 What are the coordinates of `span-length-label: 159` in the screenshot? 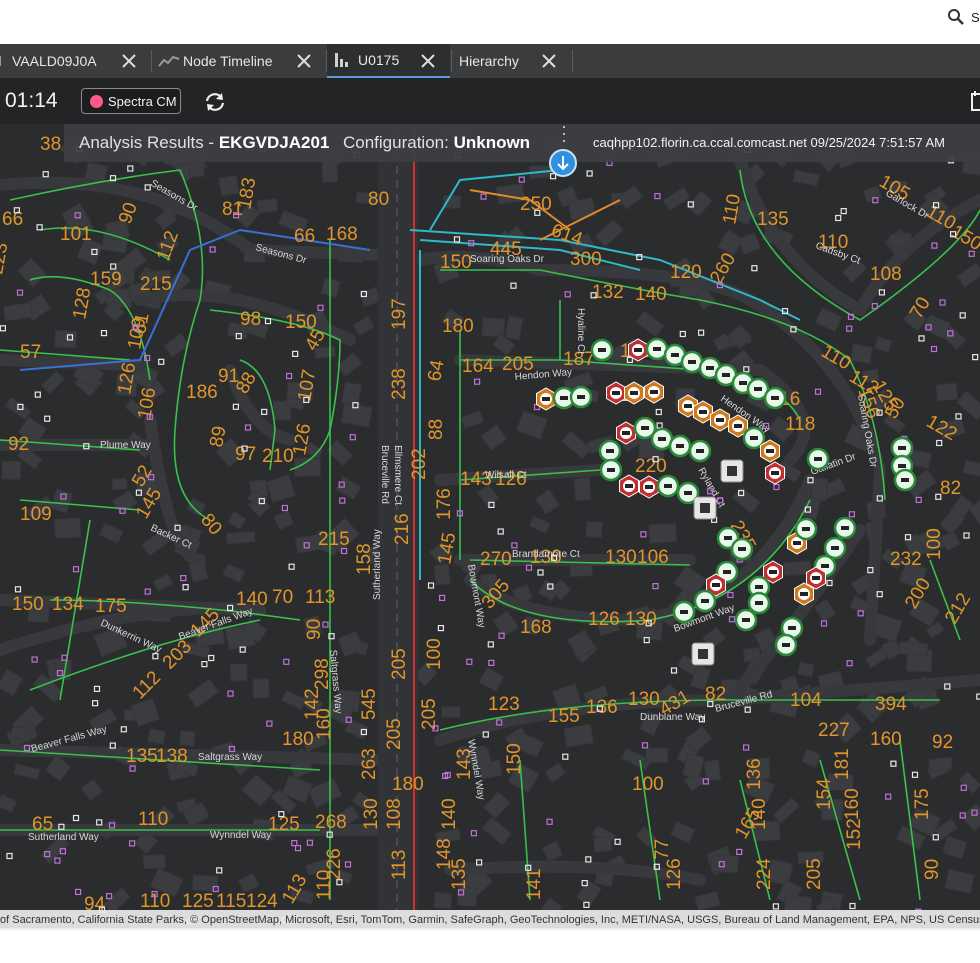 It's located at (106, 279).